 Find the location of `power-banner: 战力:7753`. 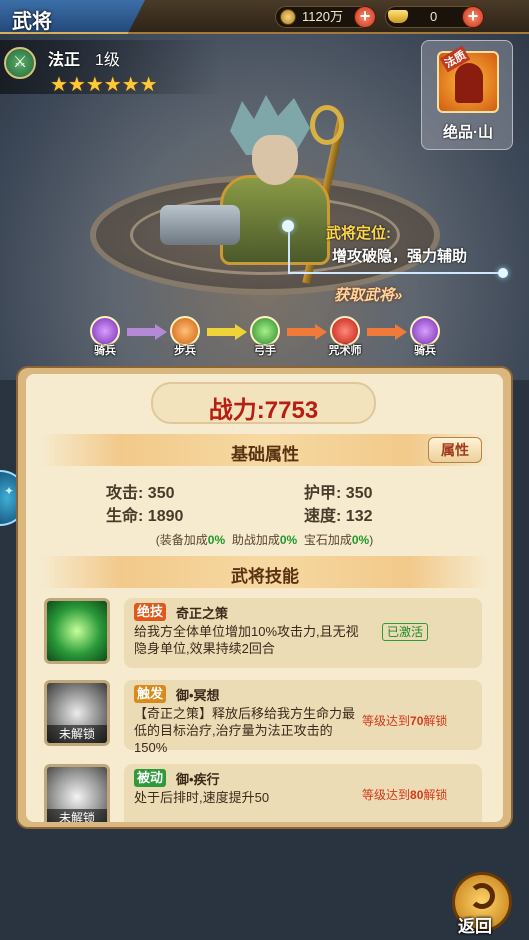

power-banner: 战力:7753 is located at coordinates (263, 403).